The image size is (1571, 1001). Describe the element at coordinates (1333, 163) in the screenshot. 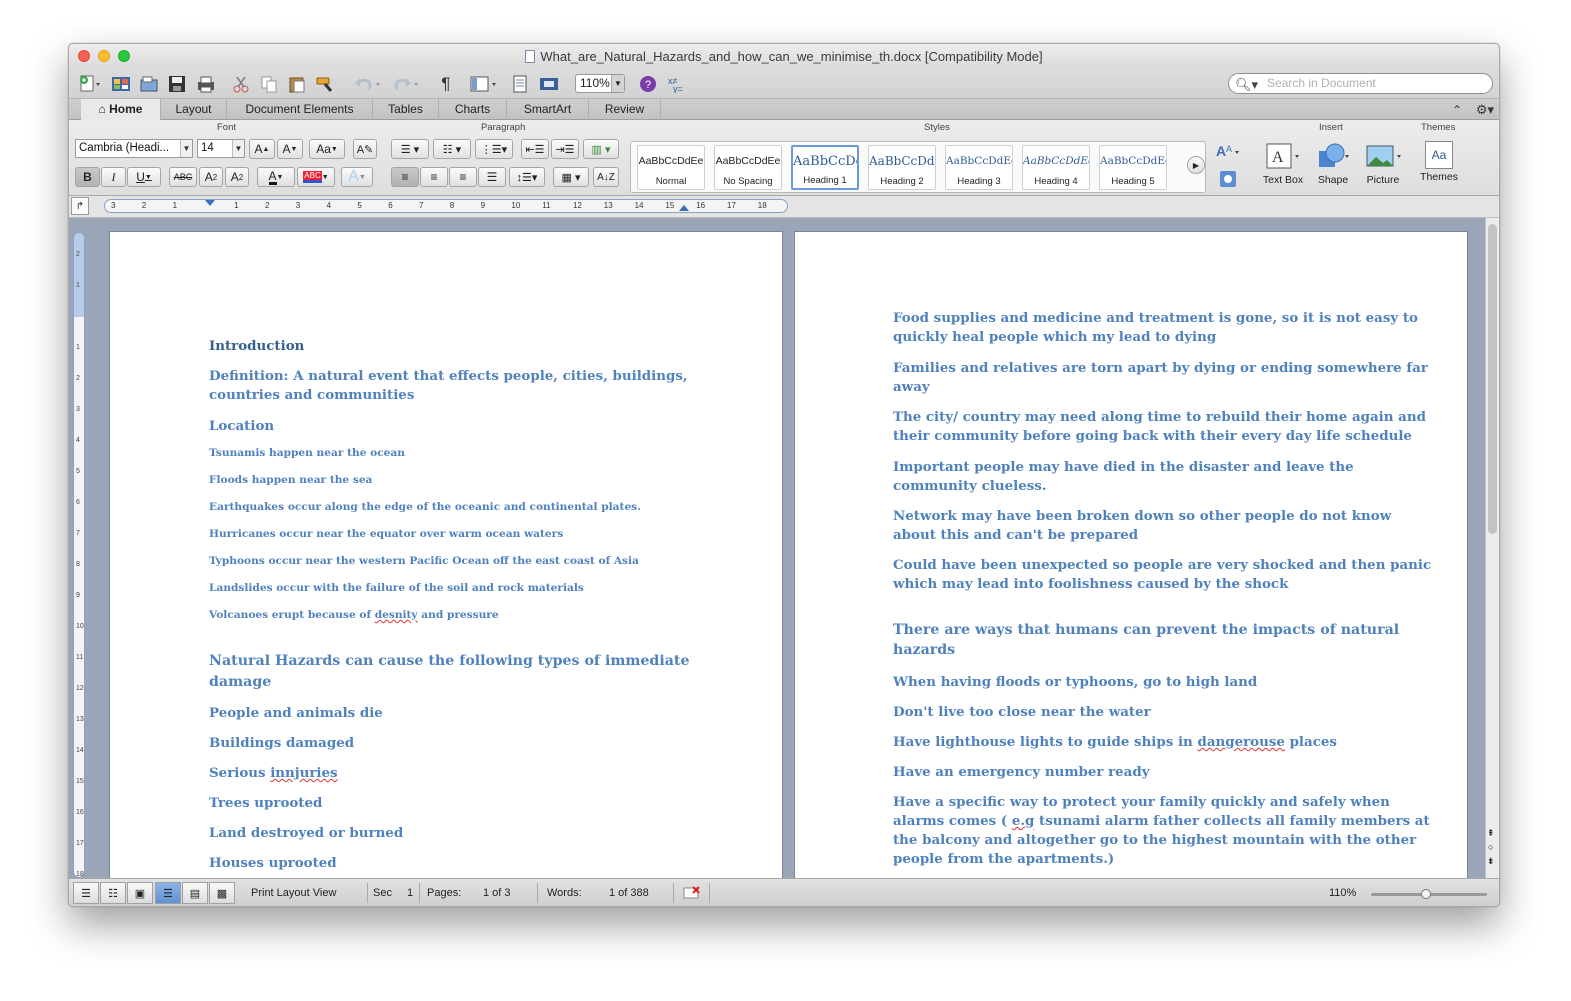

I see `insert-shape-button: Shape` at that location.